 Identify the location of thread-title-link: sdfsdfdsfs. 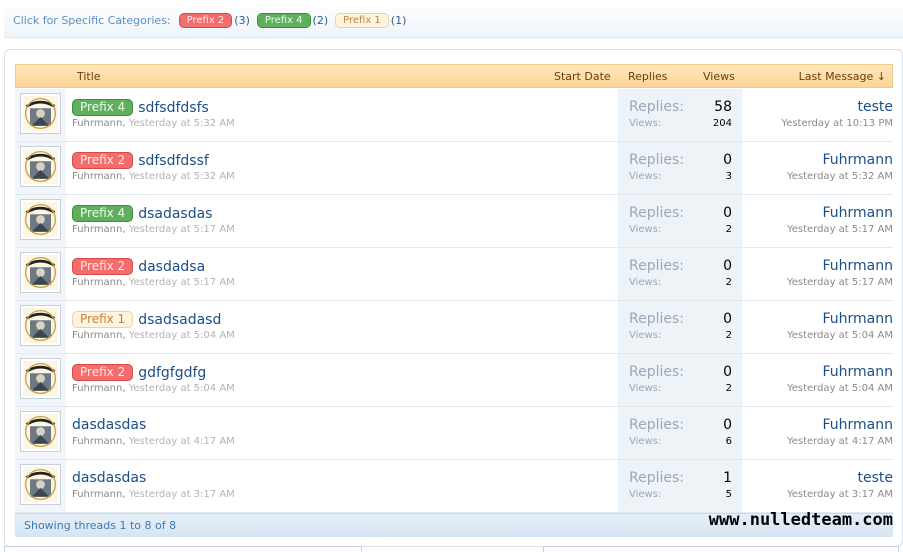
(173, 108).